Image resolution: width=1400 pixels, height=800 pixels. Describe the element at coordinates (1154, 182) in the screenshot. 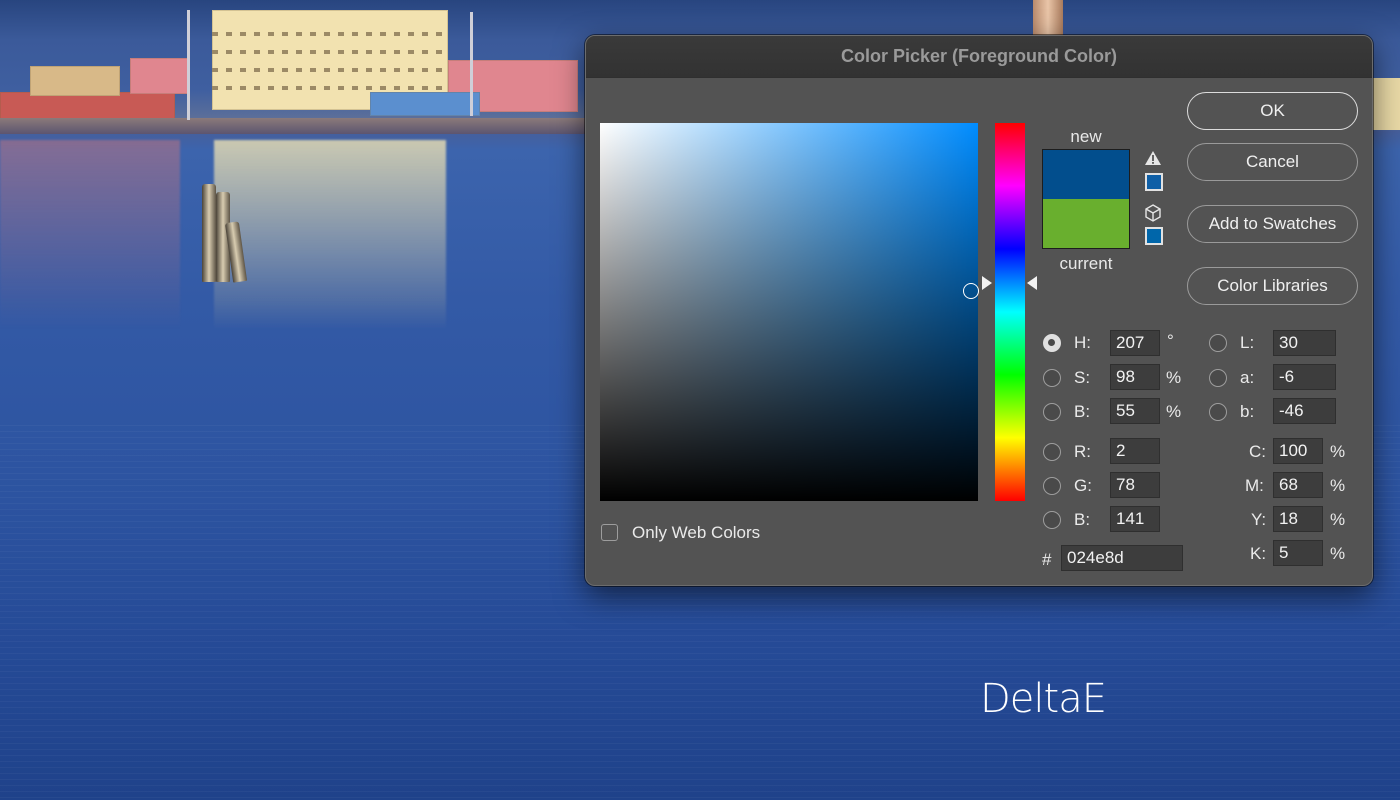

I see `gamut-warning-swatch` at that location.